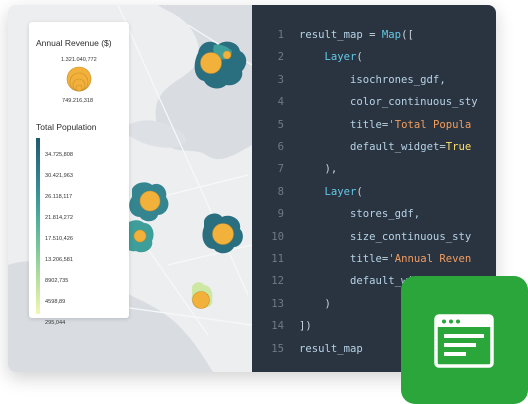  Describe the element at coordinates (430, 124) in the screenshot. I see `code-token: 'Total Popula` at that location.